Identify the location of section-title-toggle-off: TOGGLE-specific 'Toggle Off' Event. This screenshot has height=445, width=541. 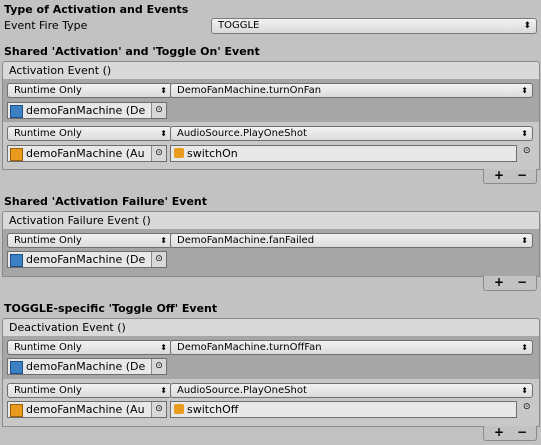
(111, 308).